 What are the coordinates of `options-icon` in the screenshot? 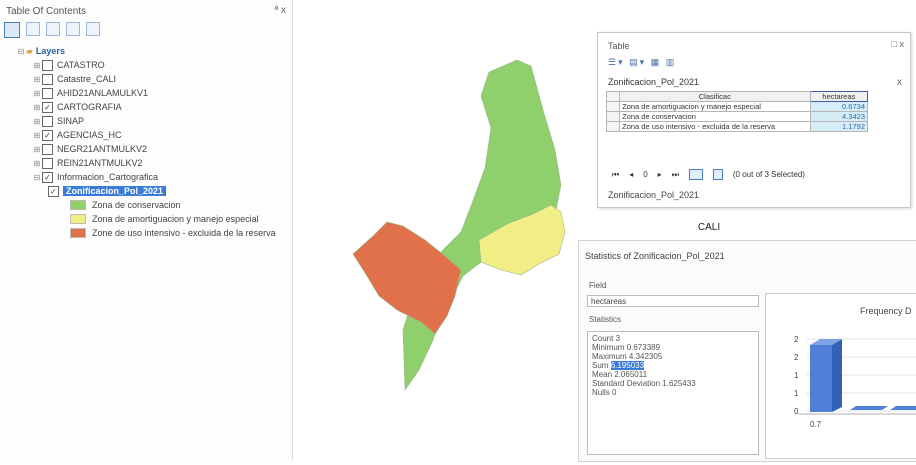 It's located at (93, 29).